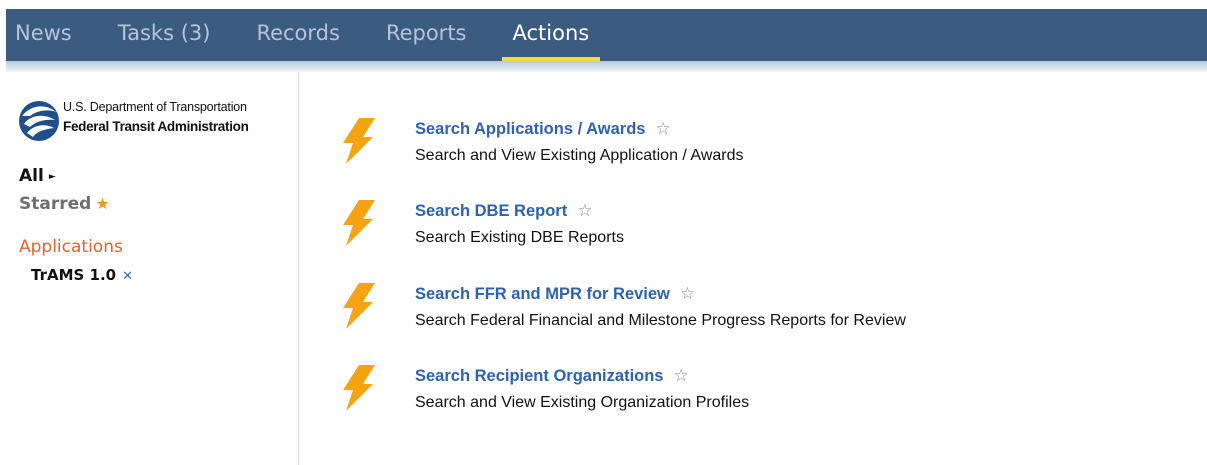 This screenshot has width=1207, height=465. What do you see at coordinates (102, 203) in the screenshot?
I see `star-icon: ★` at bounding box center [102, 203].